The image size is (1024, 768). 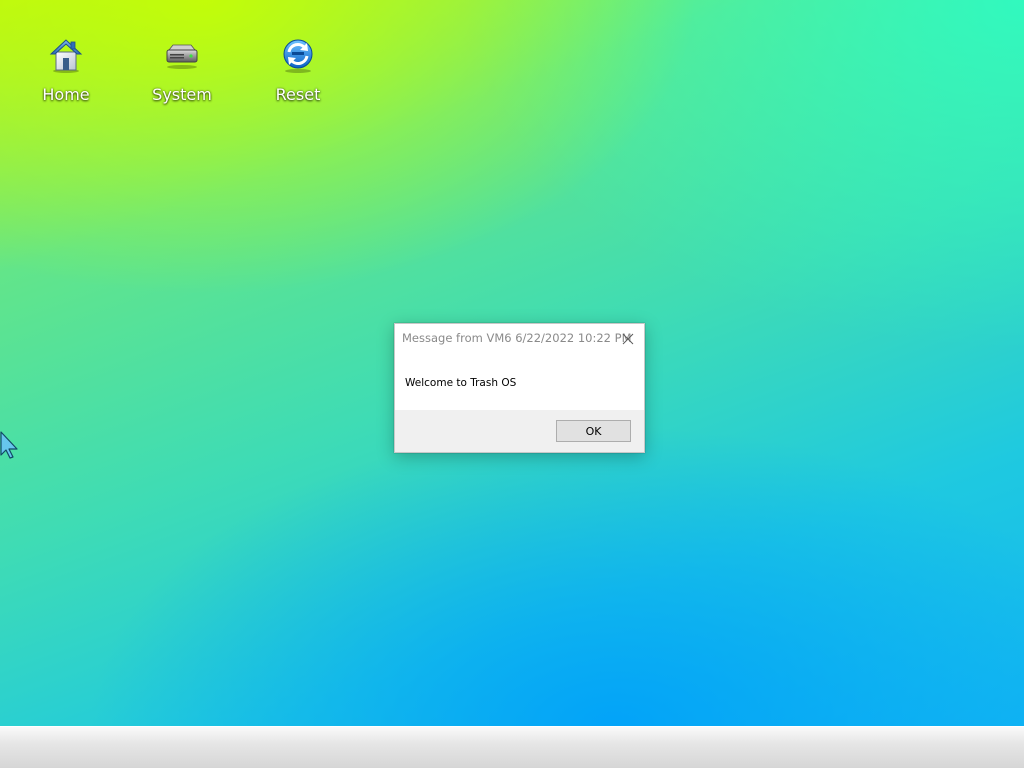 I want to click on dialog-message: Welcome to Trash OS, so click(x=461, y=383).